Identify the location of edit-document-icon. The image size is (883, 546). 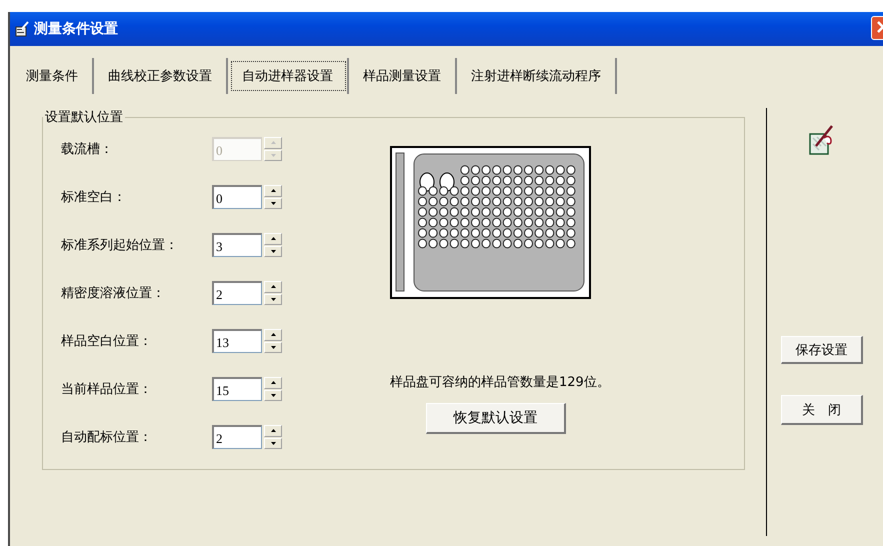
(822, 140).